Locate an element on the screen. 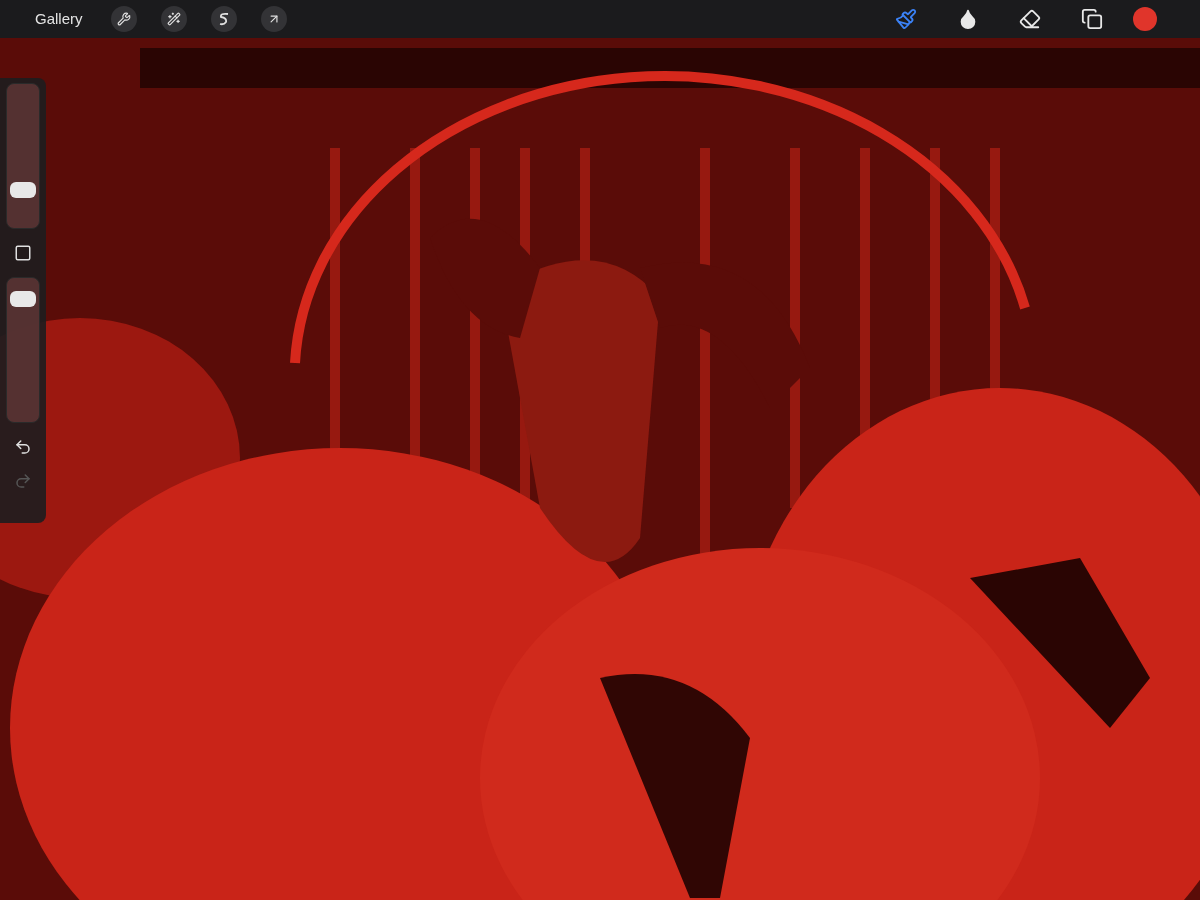  brush-tool is located at coordinates (906, 19).